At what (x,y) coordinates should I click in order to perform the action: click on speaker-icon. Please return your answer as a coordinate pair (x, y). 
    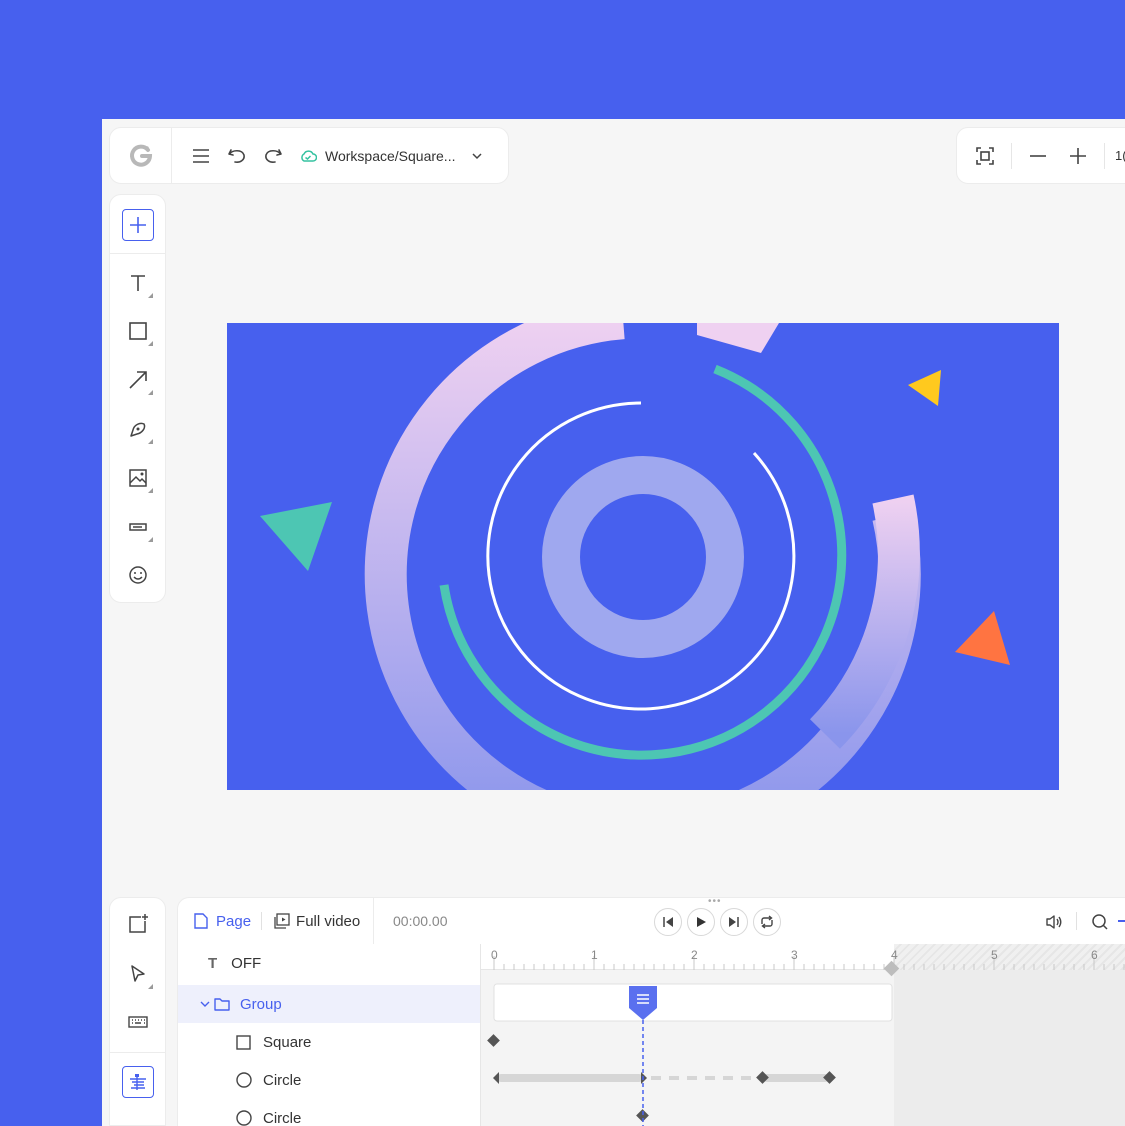
    Looking at the image, I should click on (1054, 922).